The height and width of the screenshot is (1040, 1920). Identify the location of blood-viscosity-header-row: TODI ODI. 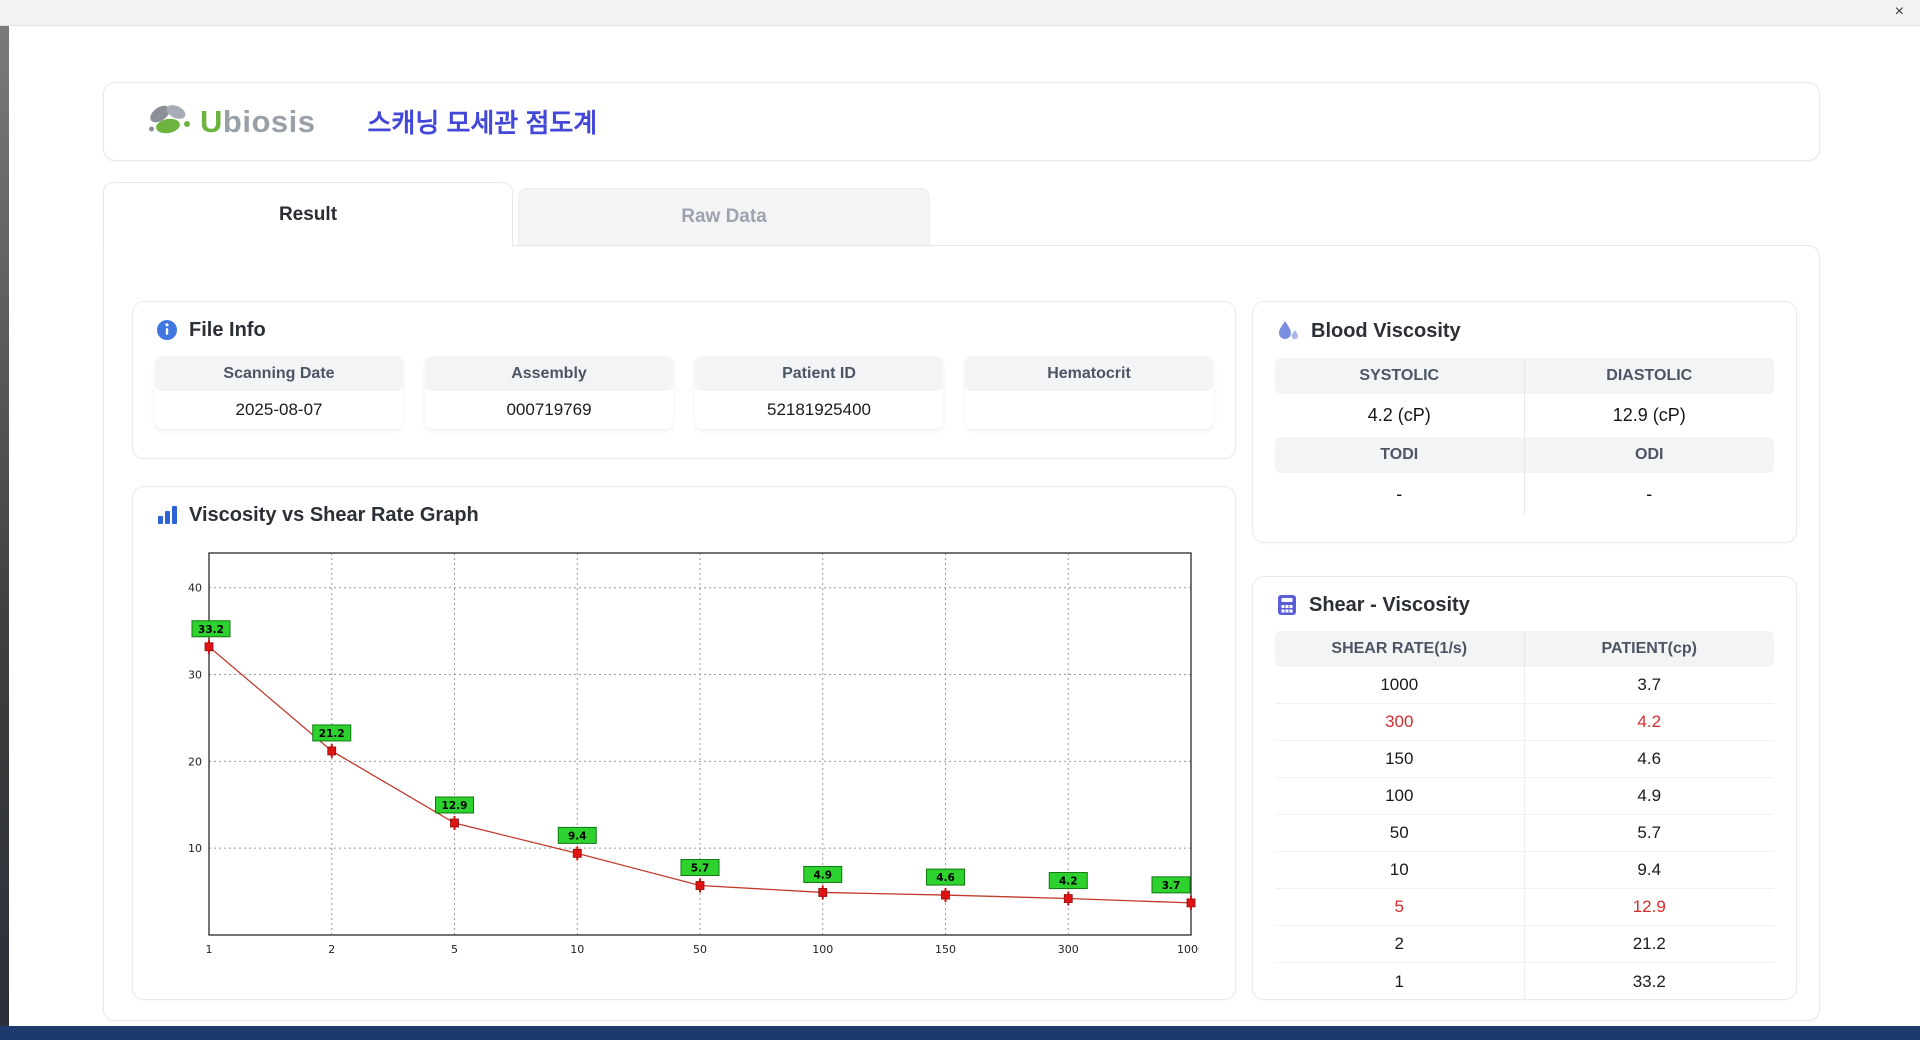
(1524, 455).